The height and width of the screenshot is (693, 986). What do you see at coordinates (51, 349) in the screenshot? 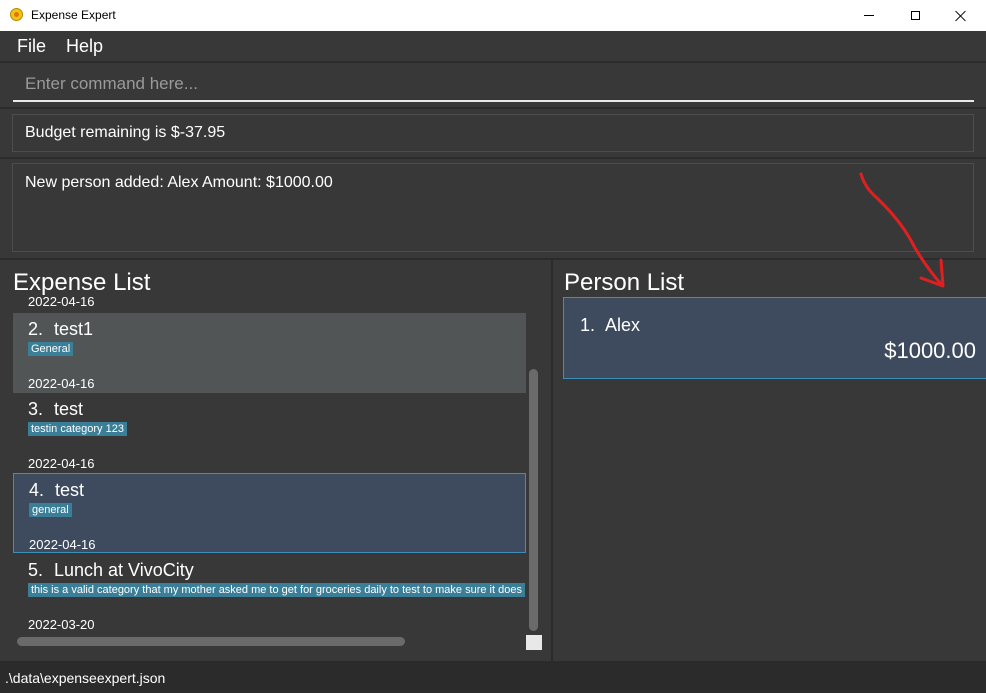
I see `category-tag: General` at bounding box center [51, 349].